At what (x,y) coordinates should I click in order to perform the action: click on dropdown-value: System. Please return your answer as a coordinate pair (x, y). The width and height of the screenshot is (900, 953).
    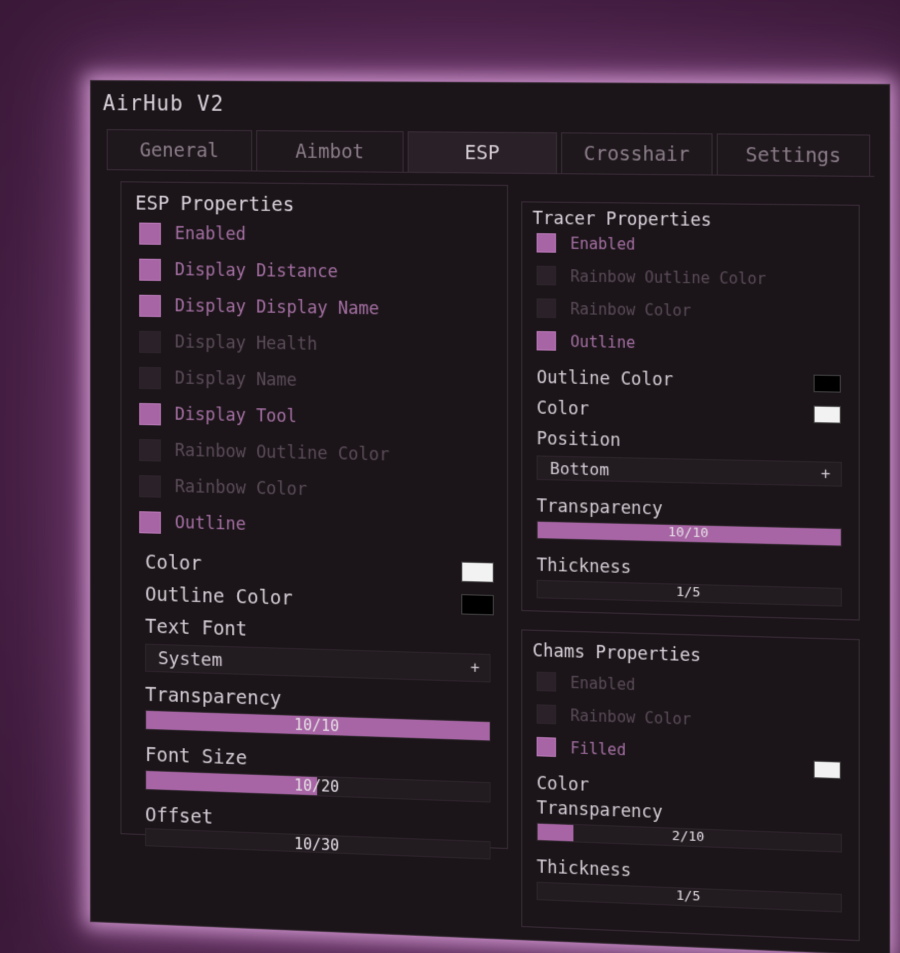
    Looking at the image, I should click on (190, 659).